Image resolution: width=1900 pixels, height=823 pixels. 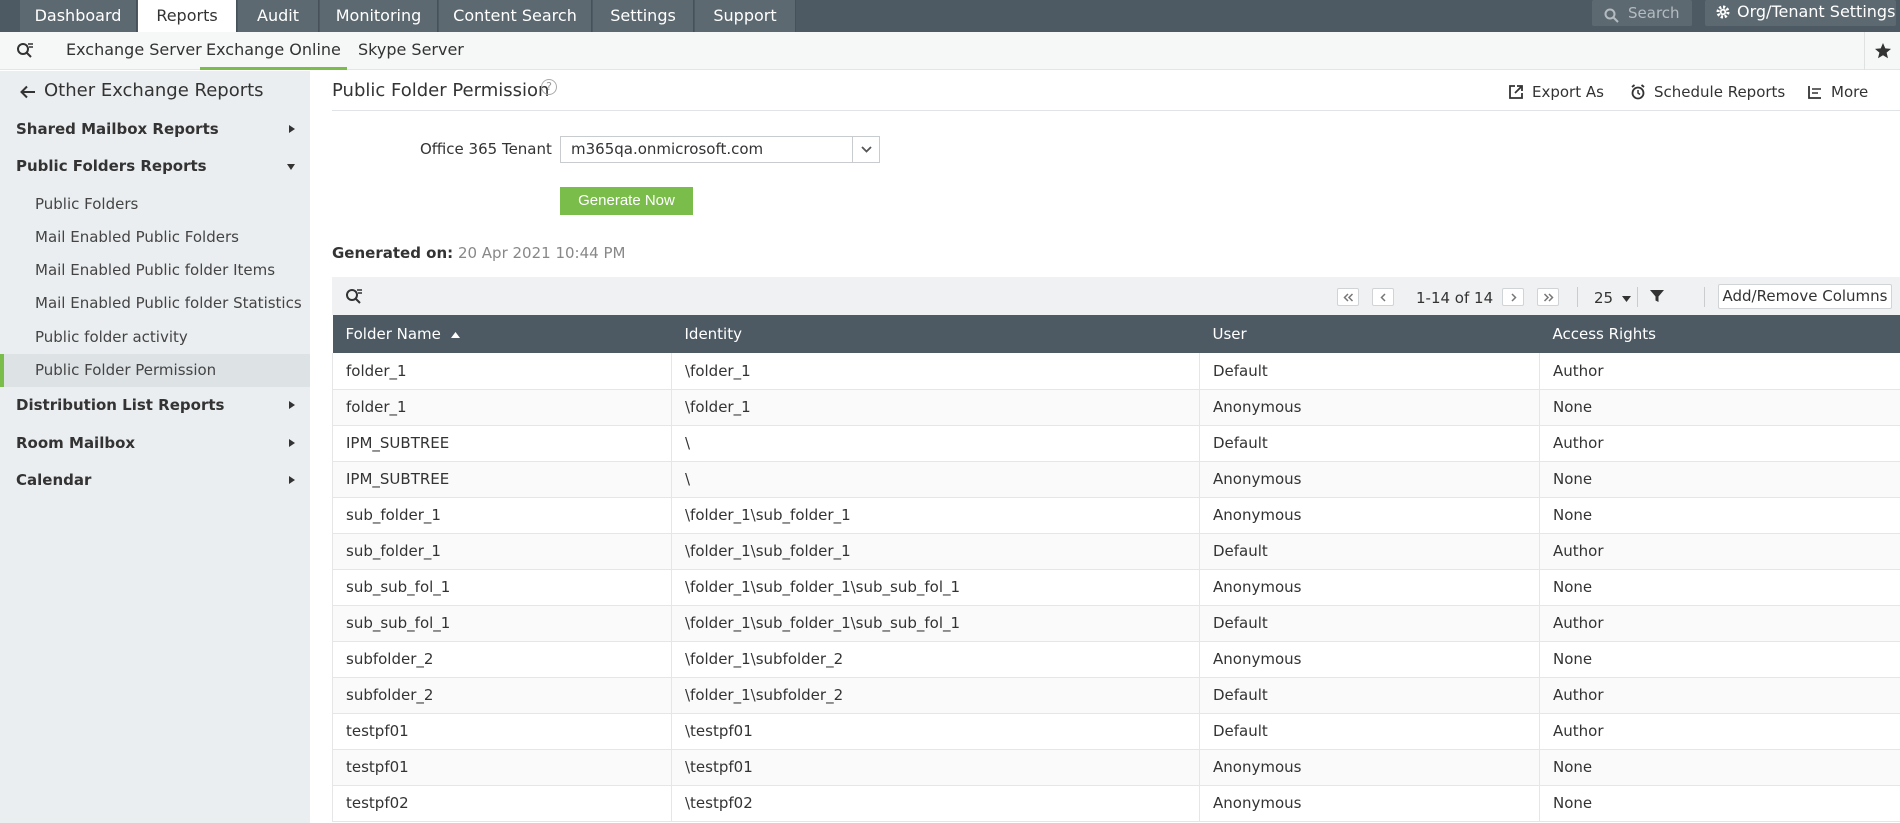 What do you see at coordinates (54, 480) in the screenshot?
I see `sidebar-group-label: Calendar` at bounding box center [54, 480].